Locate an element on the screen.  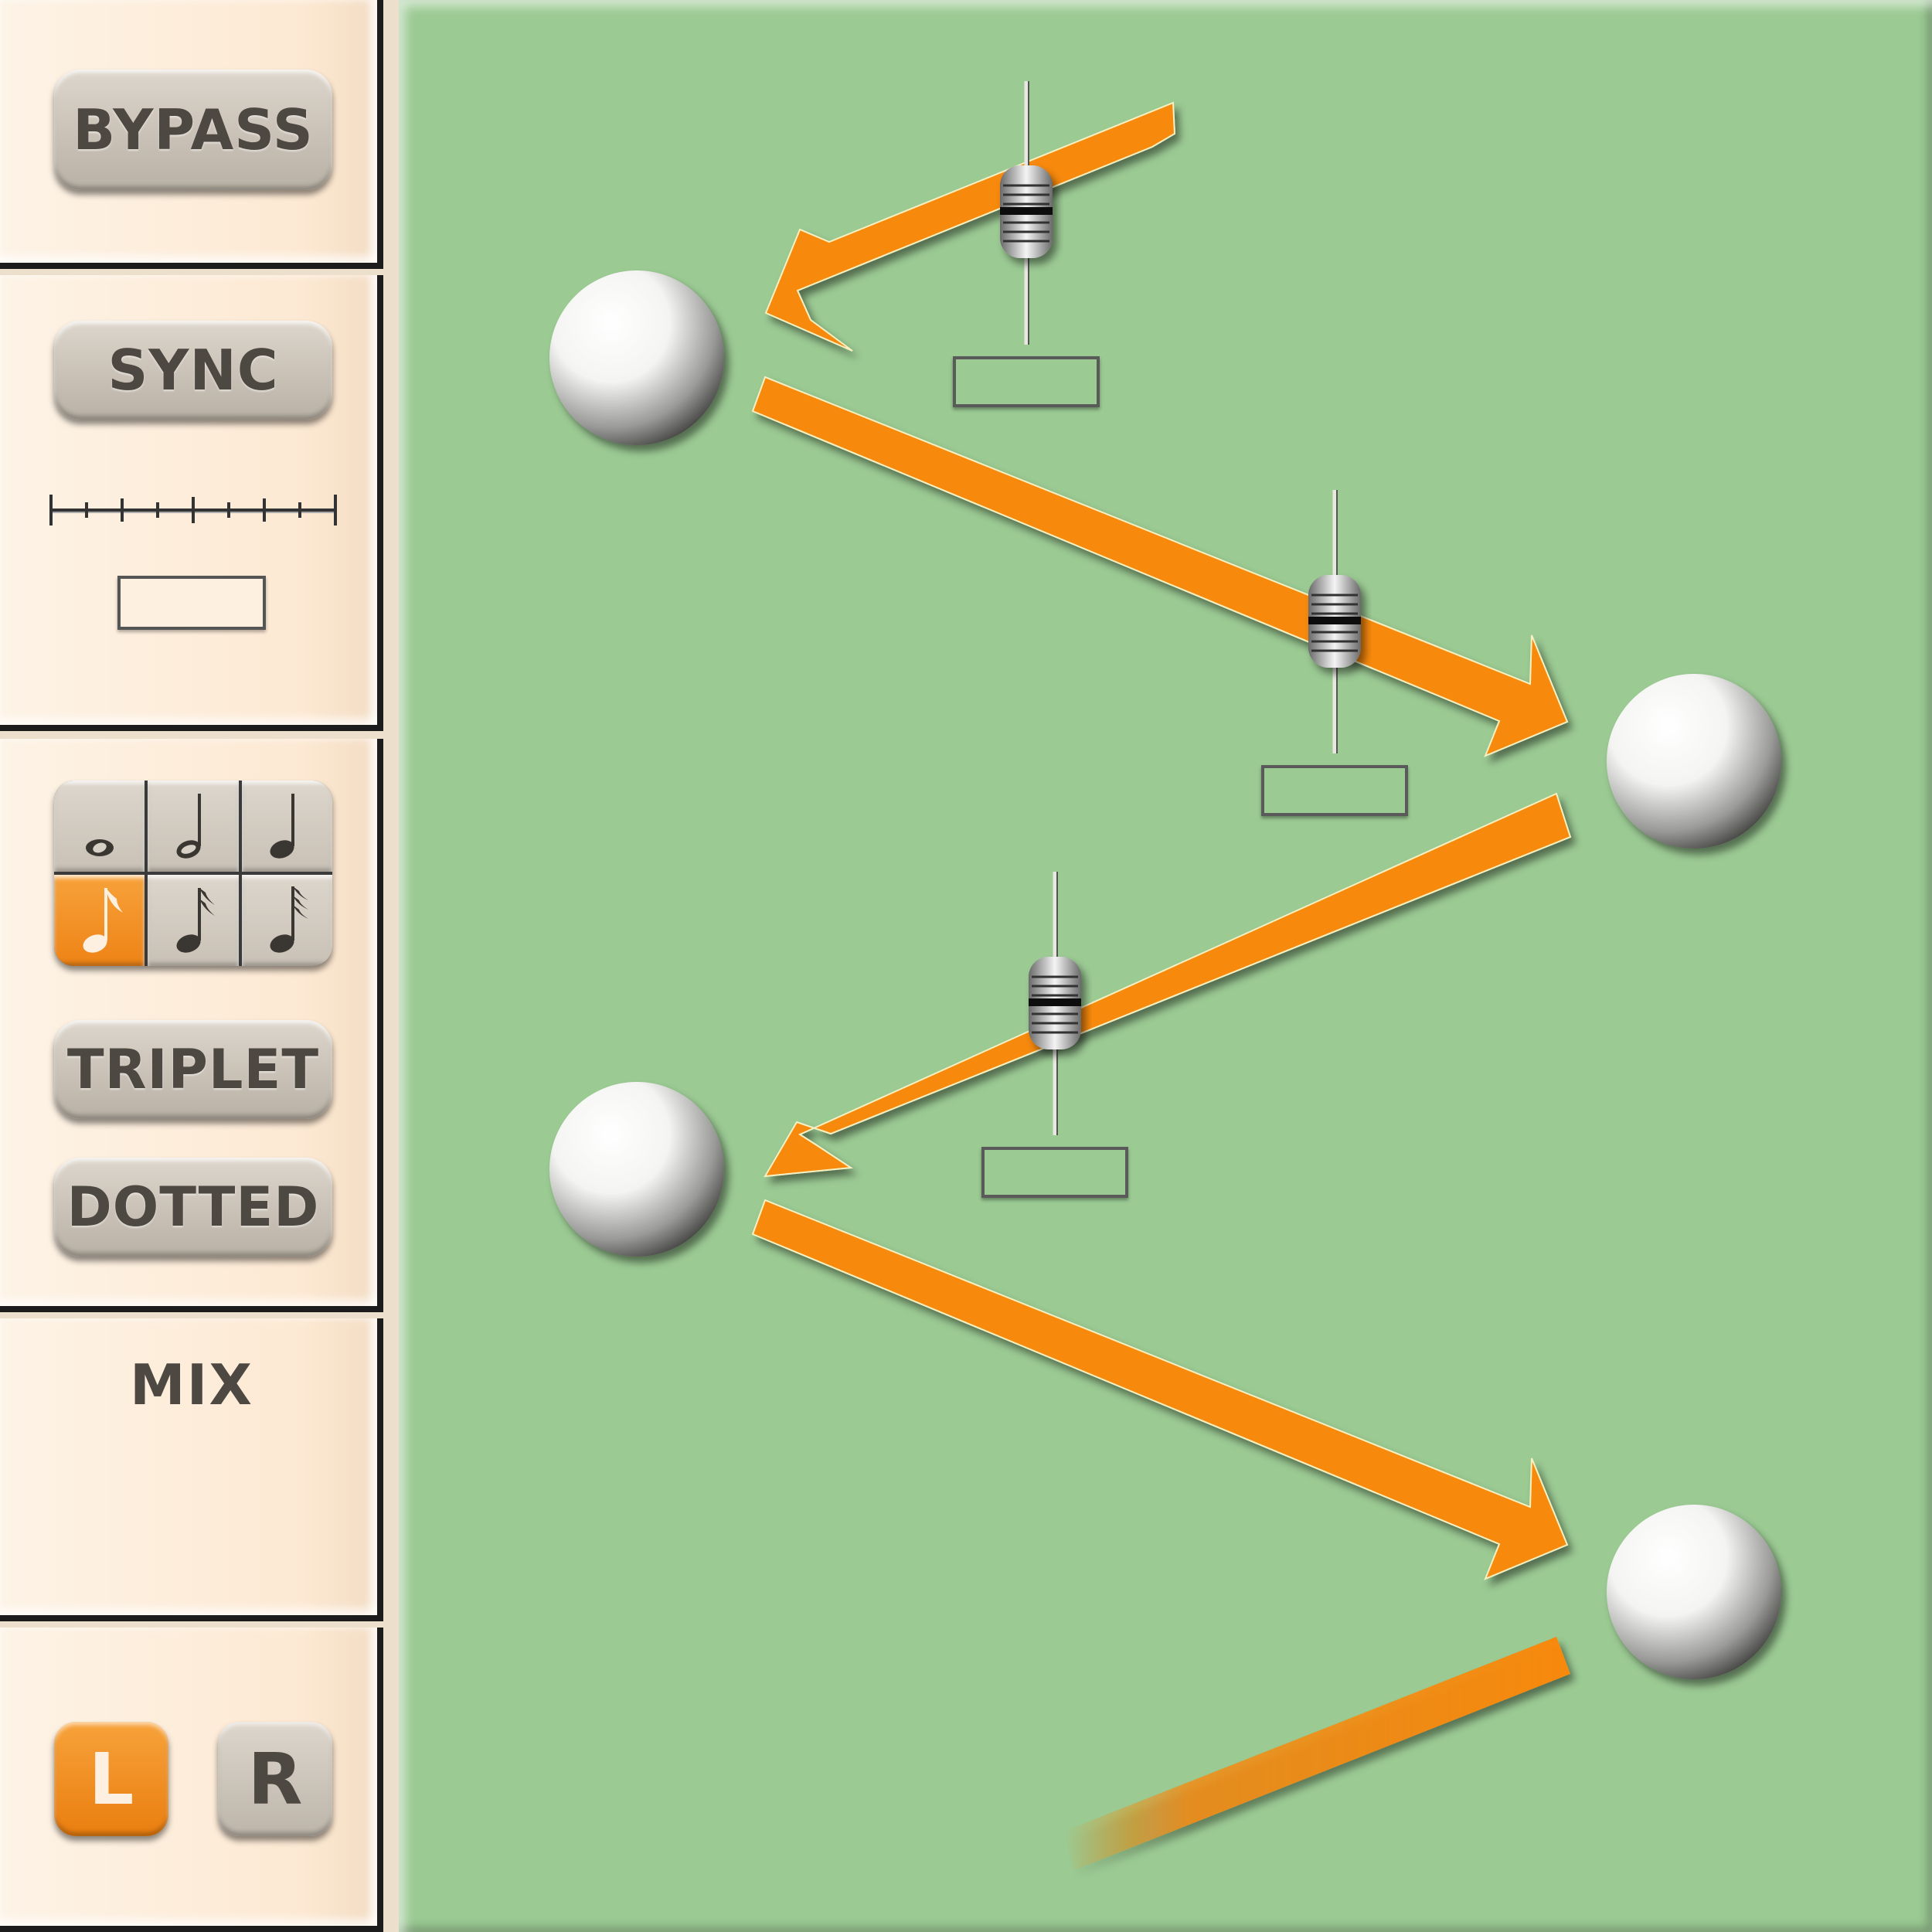
slider-2-value-field is located at coordinates (1334, 791).